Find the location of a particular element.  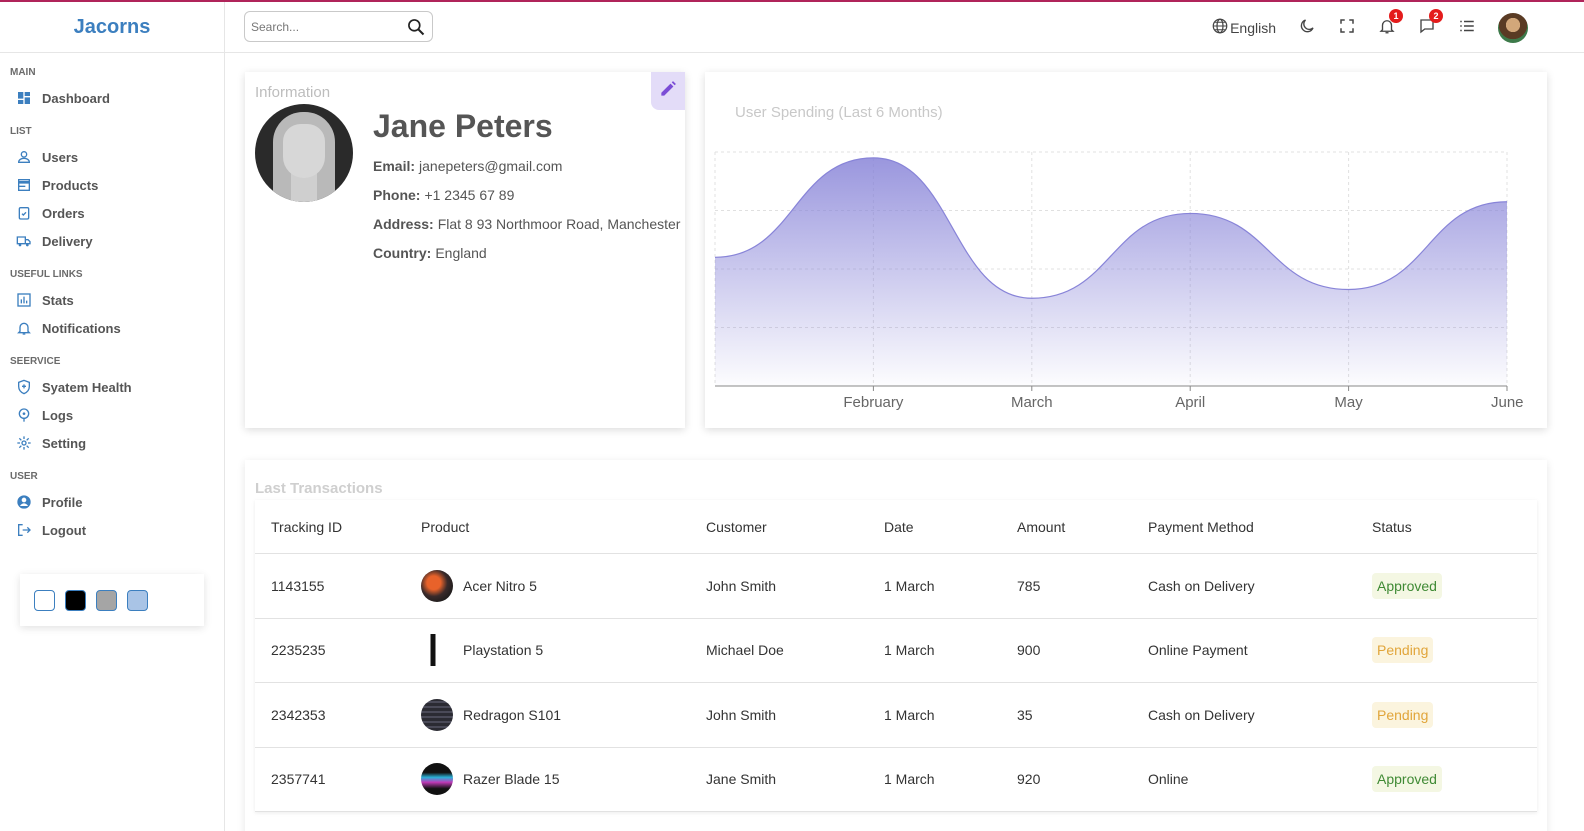

sidebar-item-setting: Setting is located at coordinates (117, 443).